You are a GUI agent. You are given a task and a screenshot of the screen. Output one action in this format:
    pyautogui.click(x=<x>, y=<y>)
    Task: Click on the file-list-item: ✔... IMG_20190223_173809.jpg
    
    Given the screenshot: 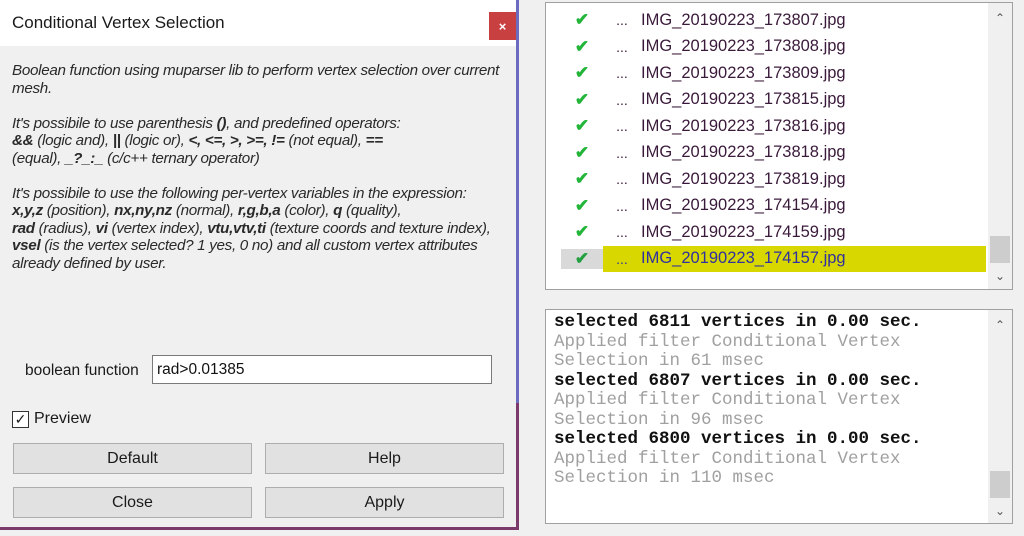 What is the action you would take?
    pyautogui.click(x=773, y=73)
    